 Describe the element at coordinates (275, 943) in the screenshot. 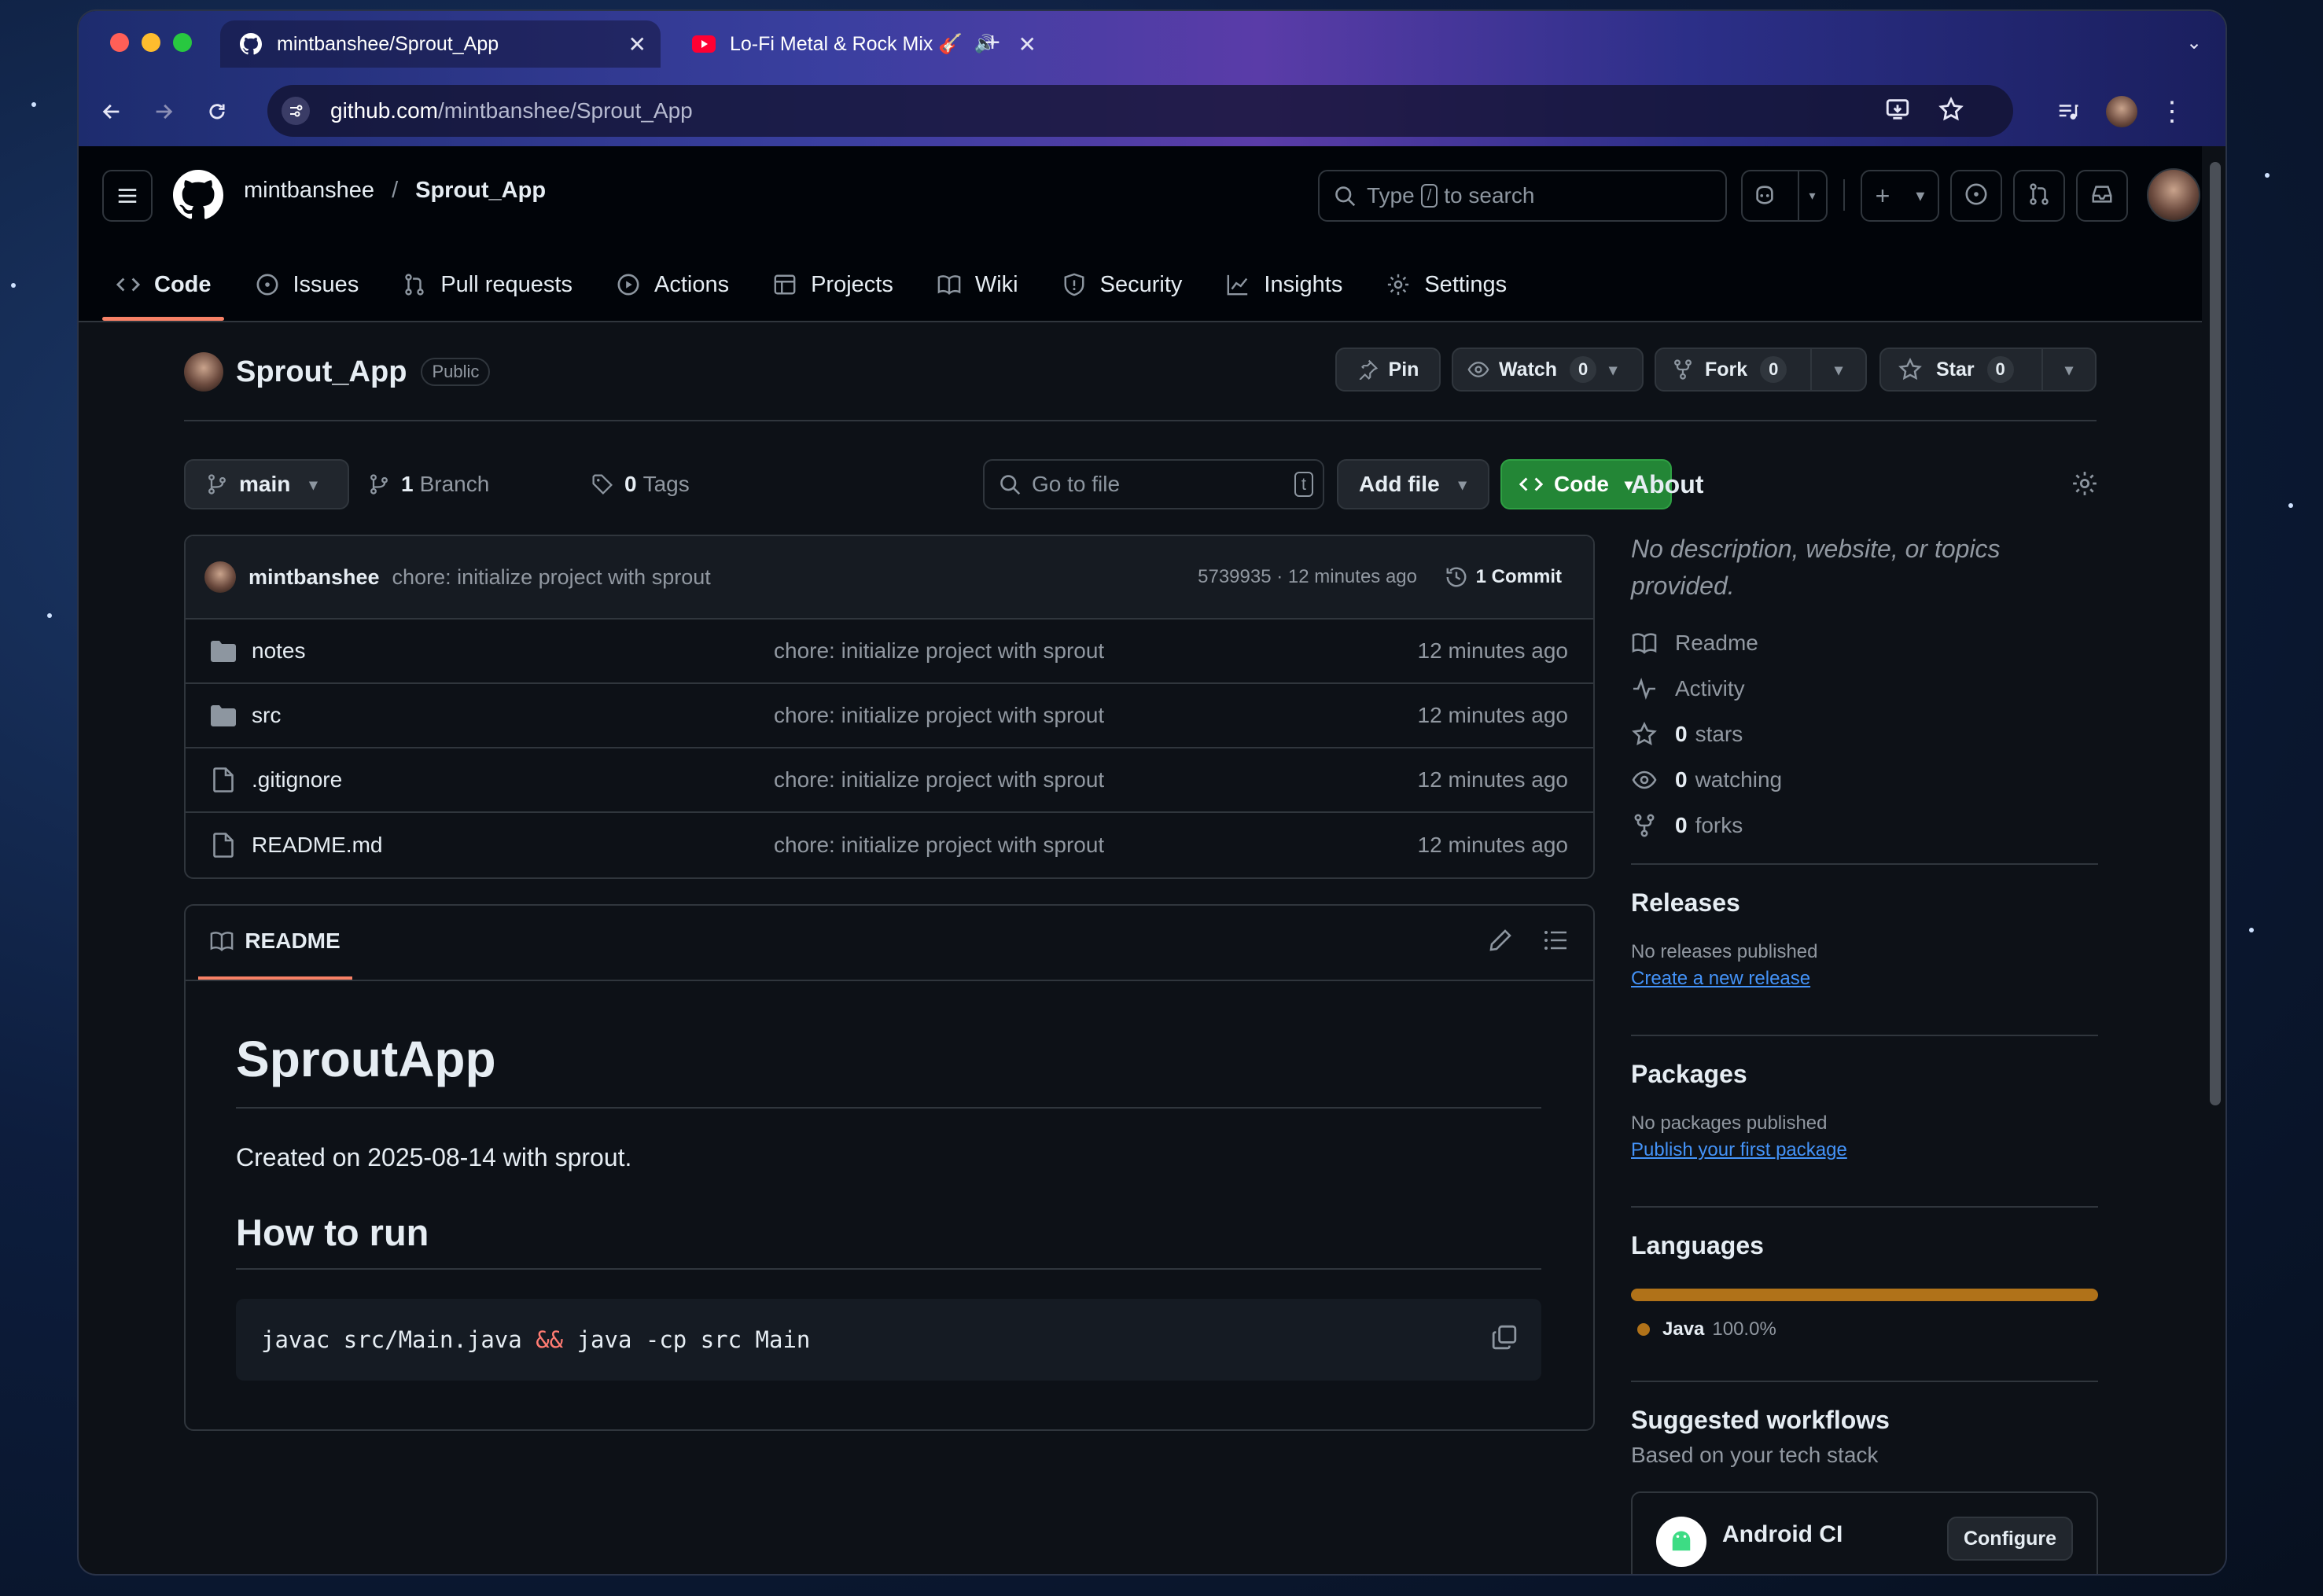

I see `readme-tab: README` at that location.